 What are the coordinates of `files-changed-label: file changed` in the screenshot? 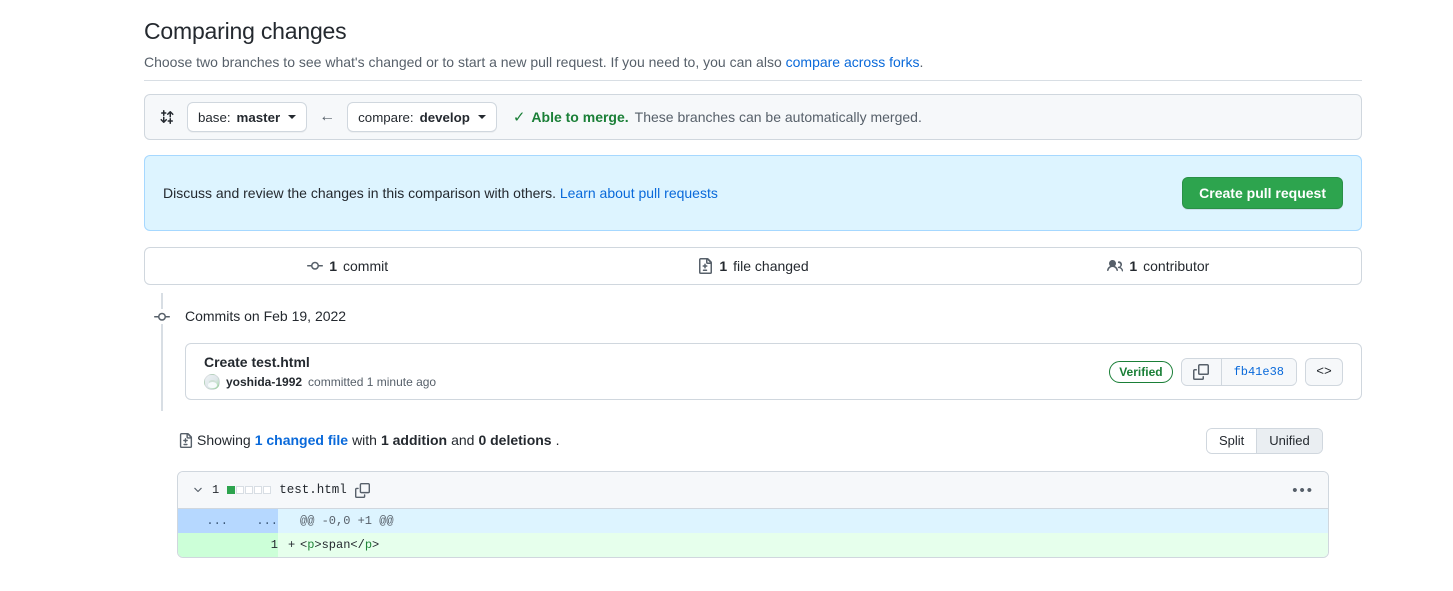 It's located at (771, 266).